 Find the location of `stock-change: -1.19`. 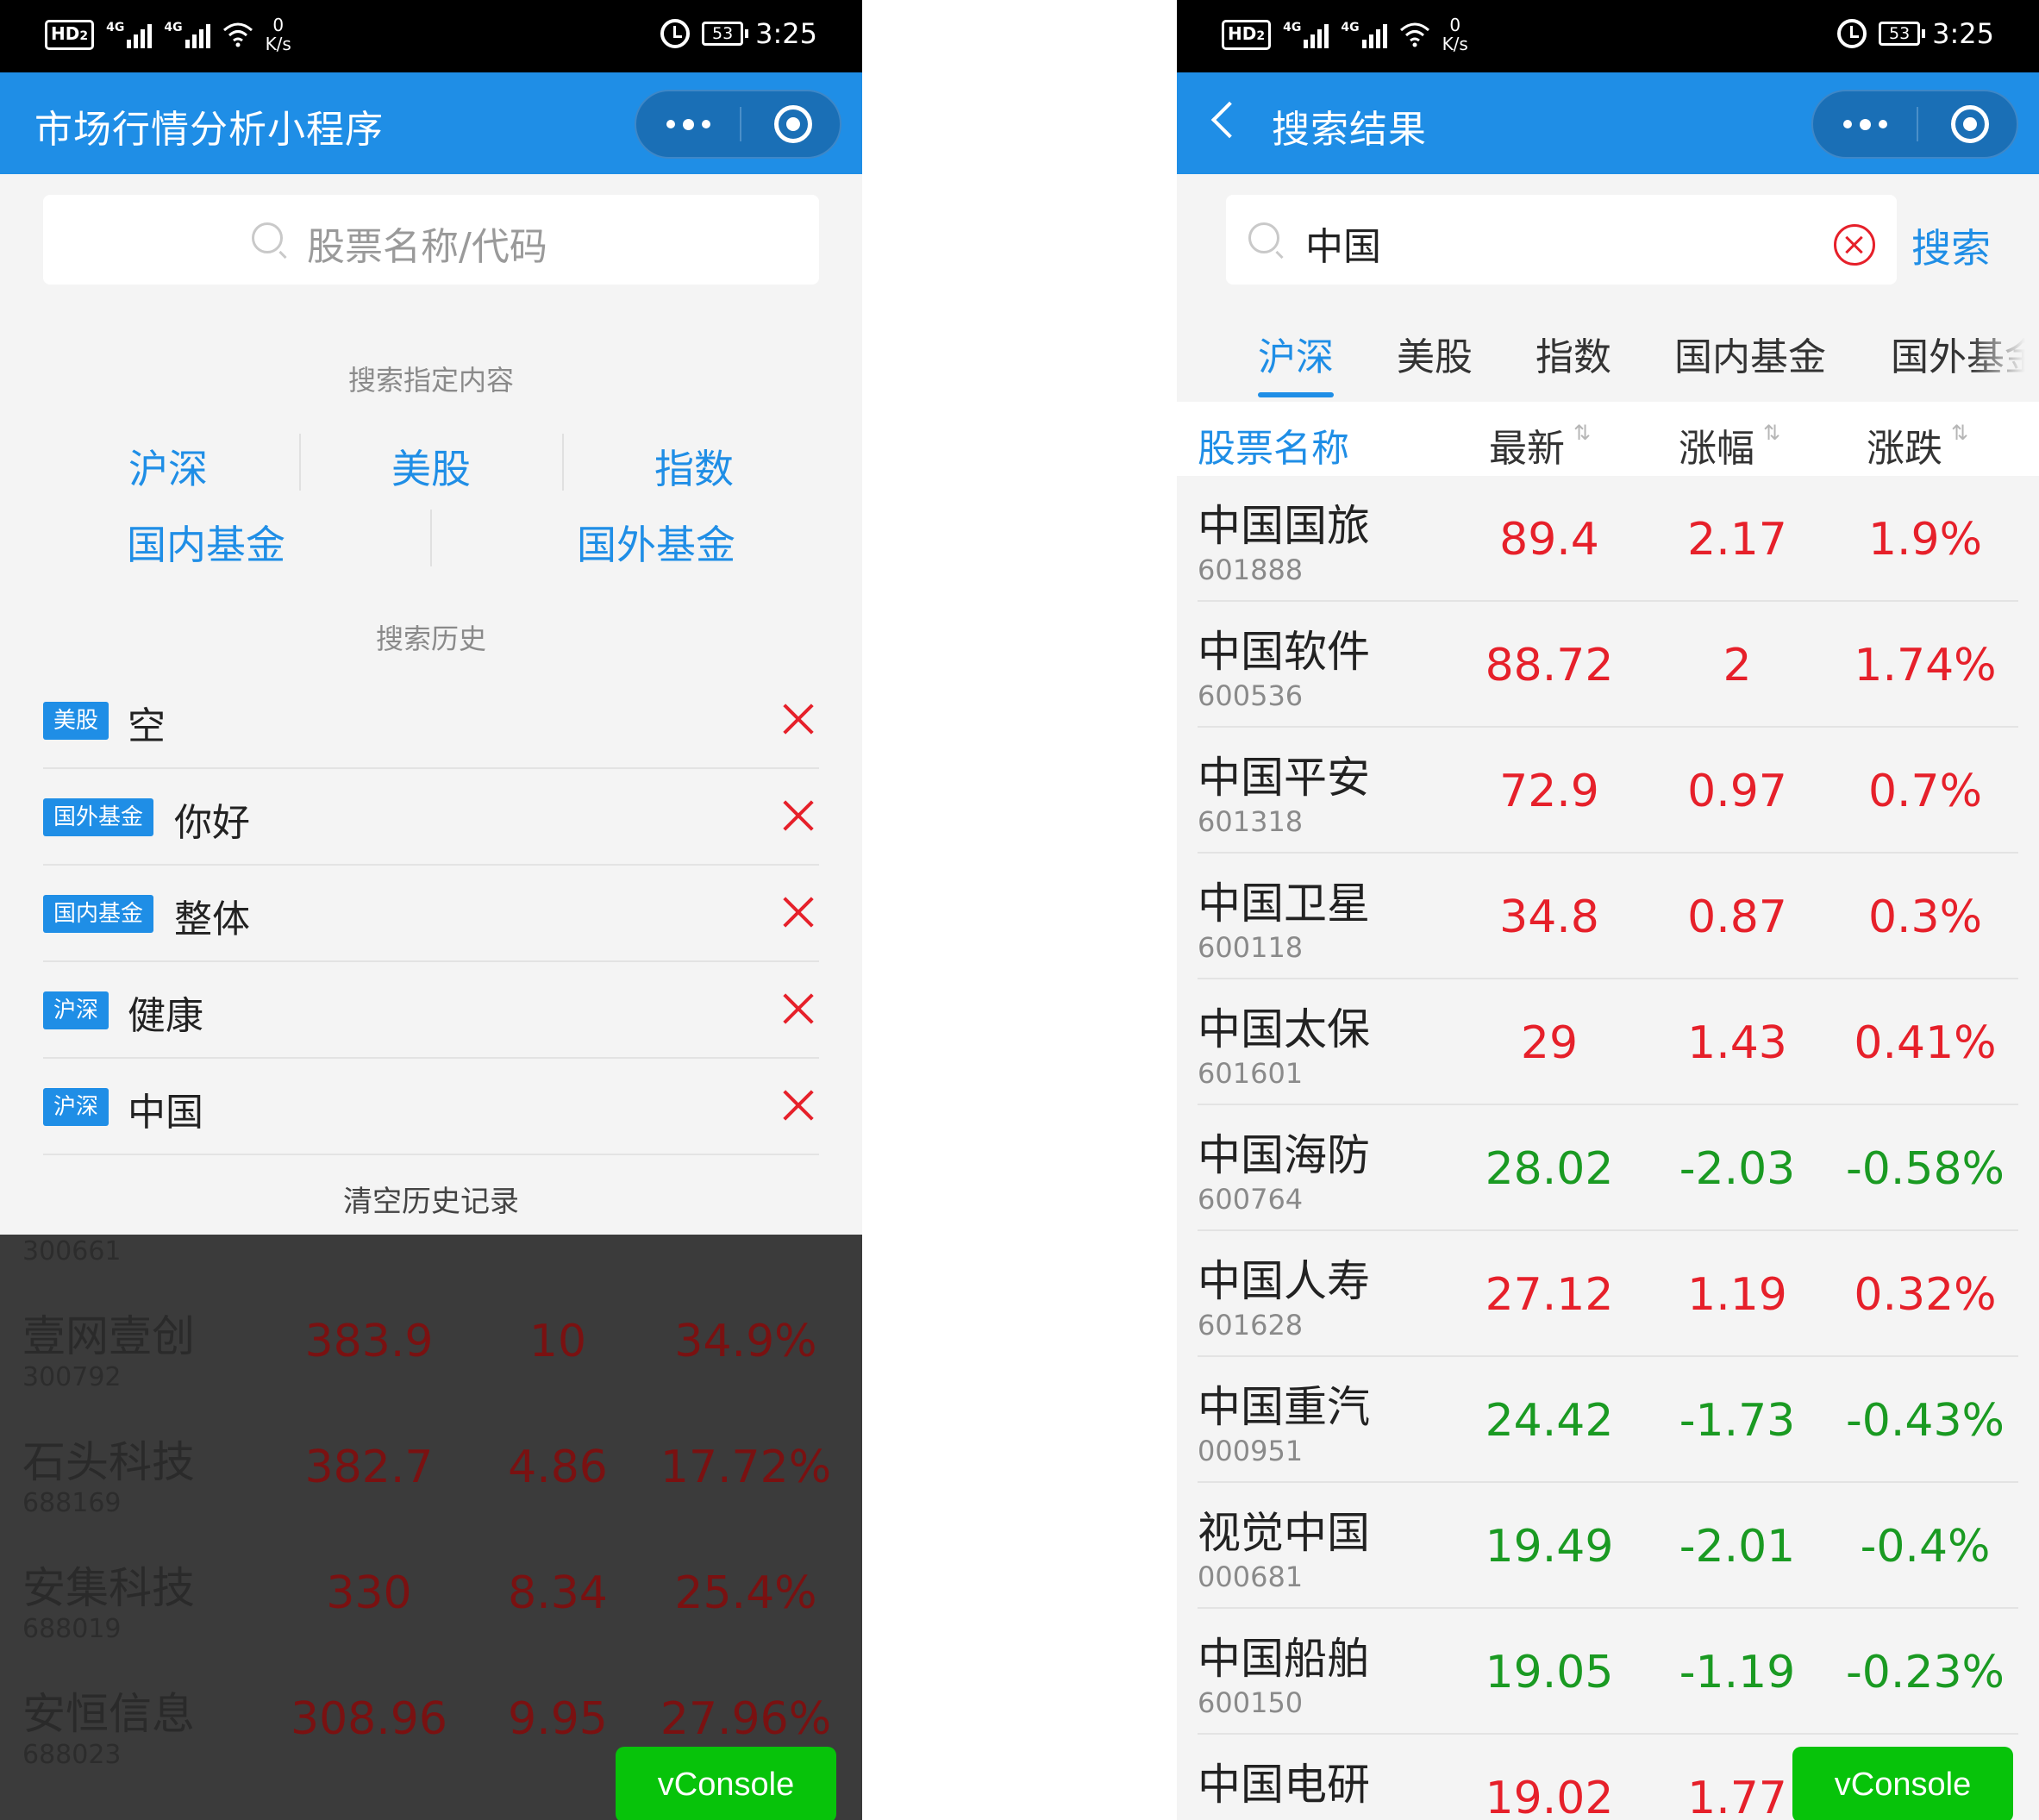

stock-change: -1.19 is located at coordinates (1737, 1672).